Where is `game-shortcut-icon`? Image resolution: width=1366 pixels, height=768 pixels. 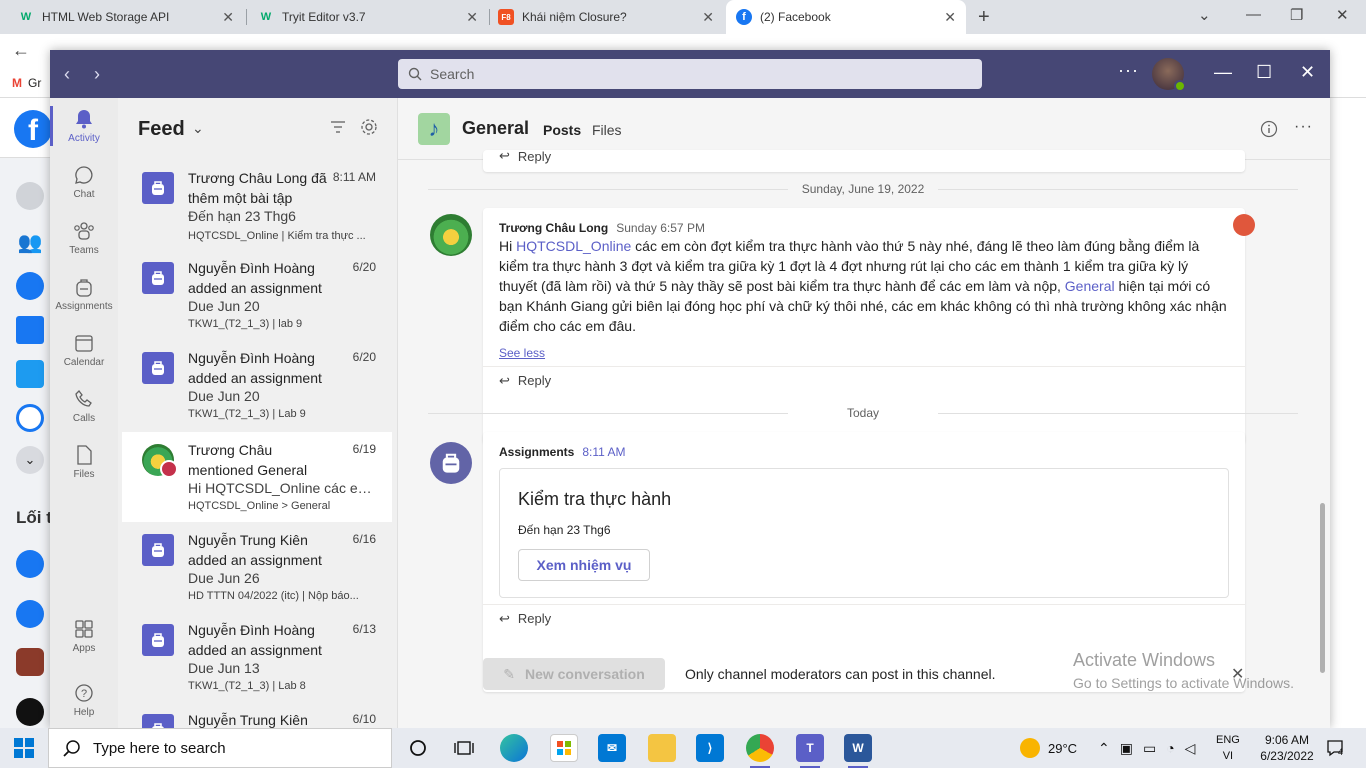
game-shortcut-icon is located at coordinates (30, 662).